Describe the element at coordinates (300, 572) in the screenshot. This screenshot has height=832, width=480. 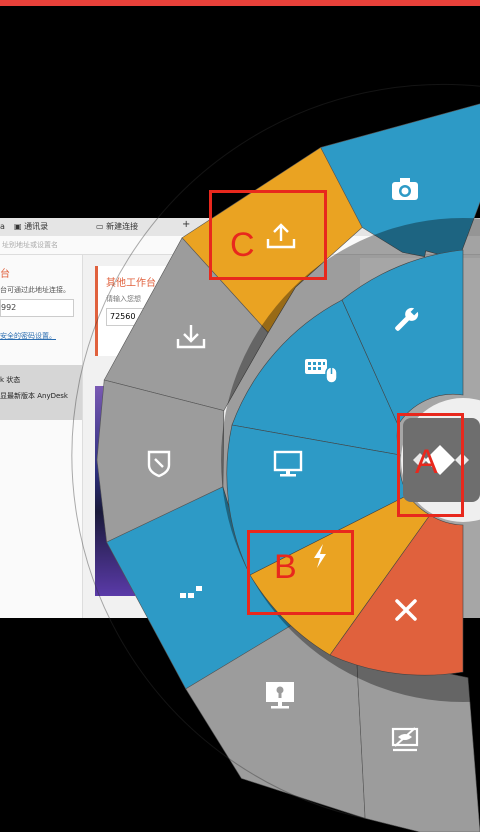
I see `annotation-box-b` at that location.